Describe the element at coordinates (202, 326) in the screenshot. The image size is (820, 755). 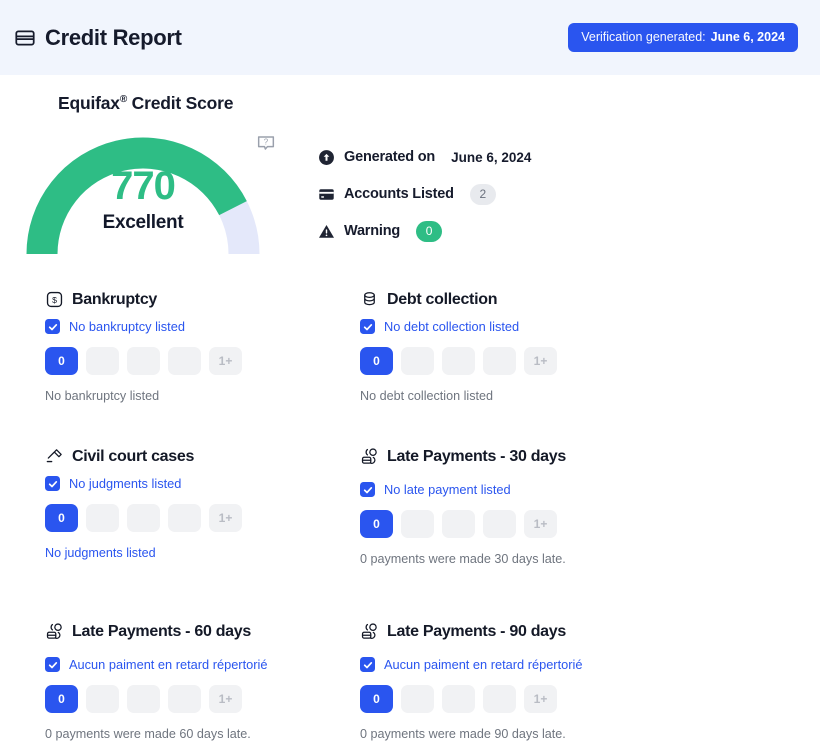
I see `section-checkbox-row: No bankruptcy listed` at that location.